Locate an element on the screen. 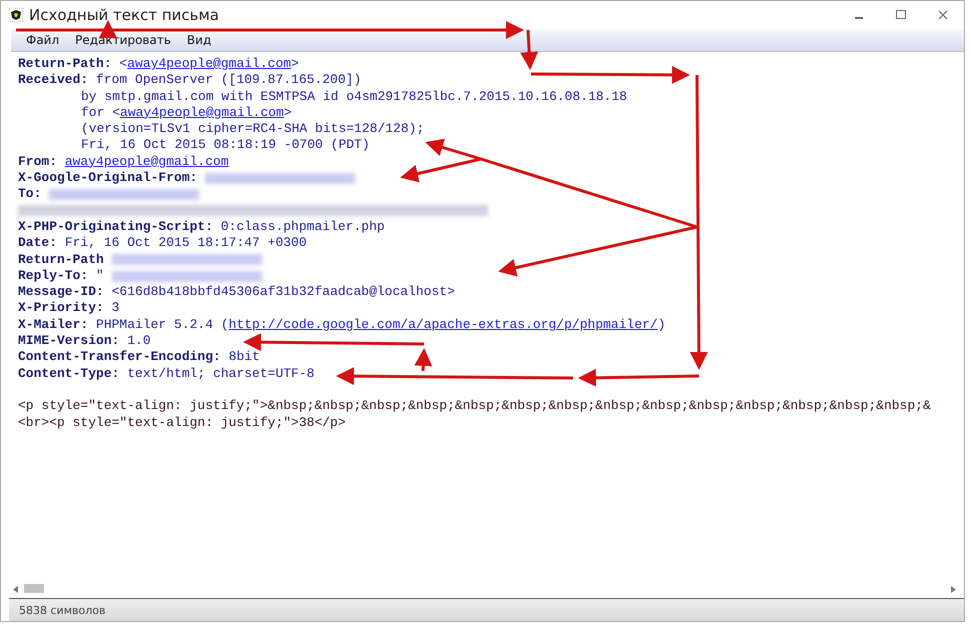  header-value: (version=TLSv1 cipher=RC4-SHA bits=128/128); is located at coordinates (252, 129).